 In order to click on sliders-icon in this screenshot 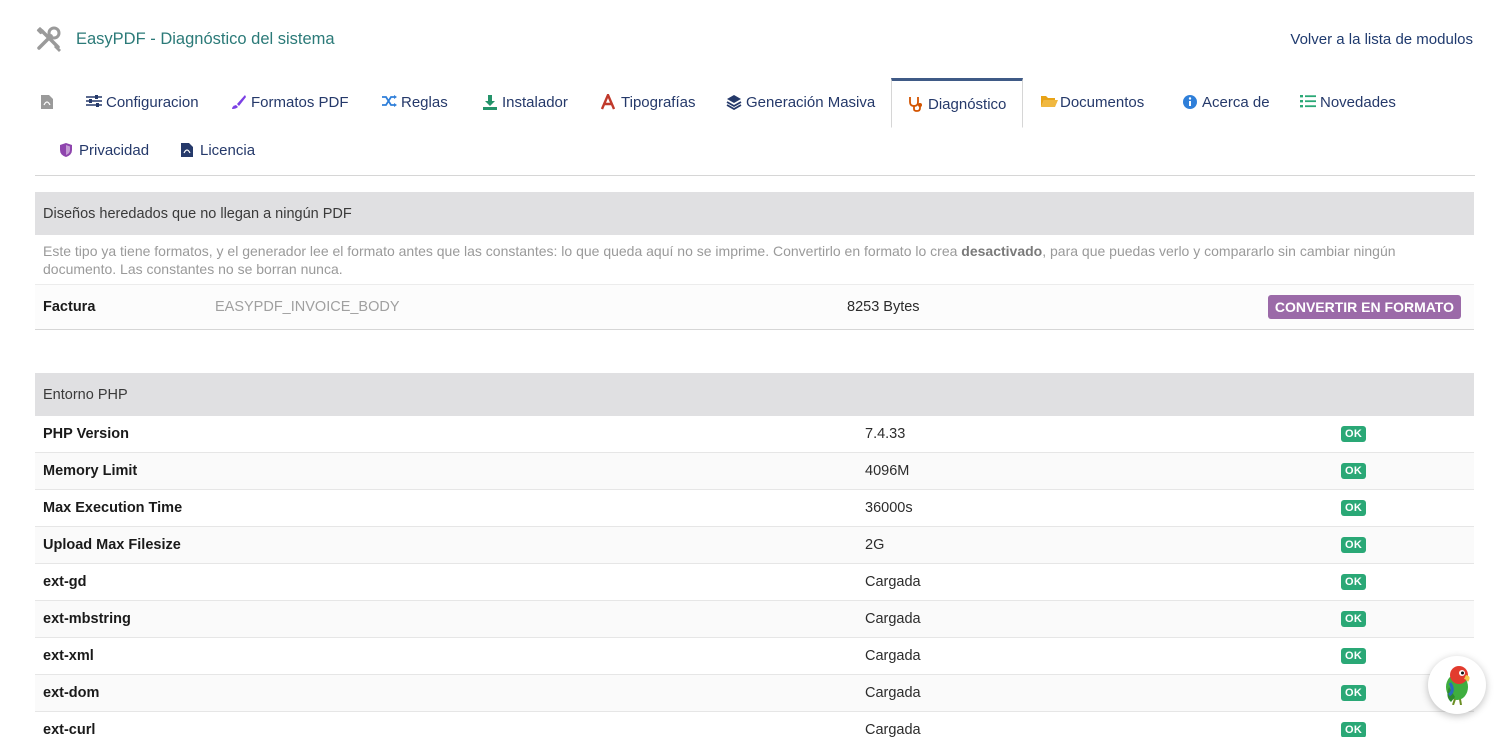, I will do `click(95, 102)`.